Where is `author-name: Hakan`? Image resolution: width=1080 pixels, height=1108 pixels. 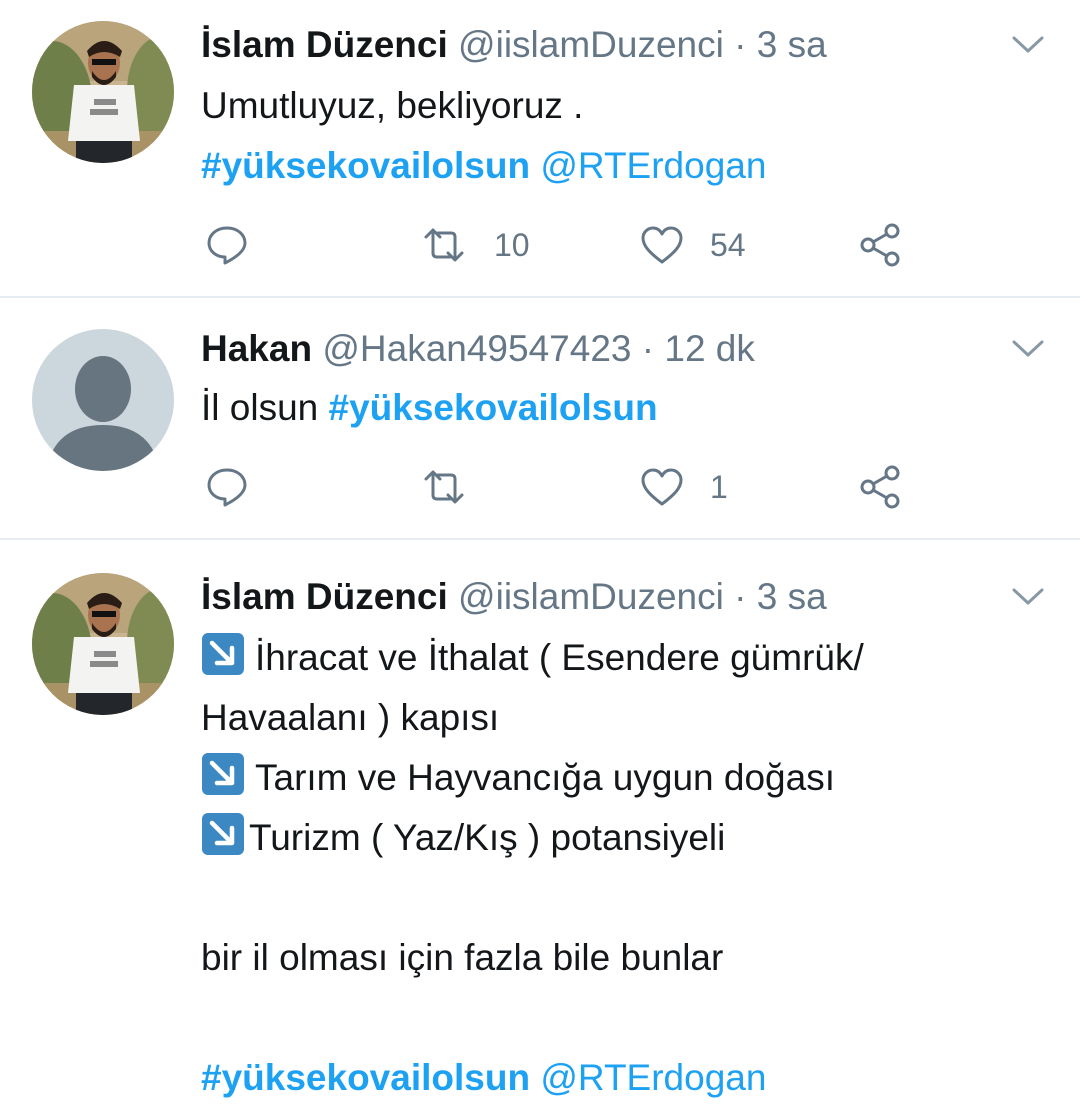
author-name: Hakan is located at coordinates (256, 348).